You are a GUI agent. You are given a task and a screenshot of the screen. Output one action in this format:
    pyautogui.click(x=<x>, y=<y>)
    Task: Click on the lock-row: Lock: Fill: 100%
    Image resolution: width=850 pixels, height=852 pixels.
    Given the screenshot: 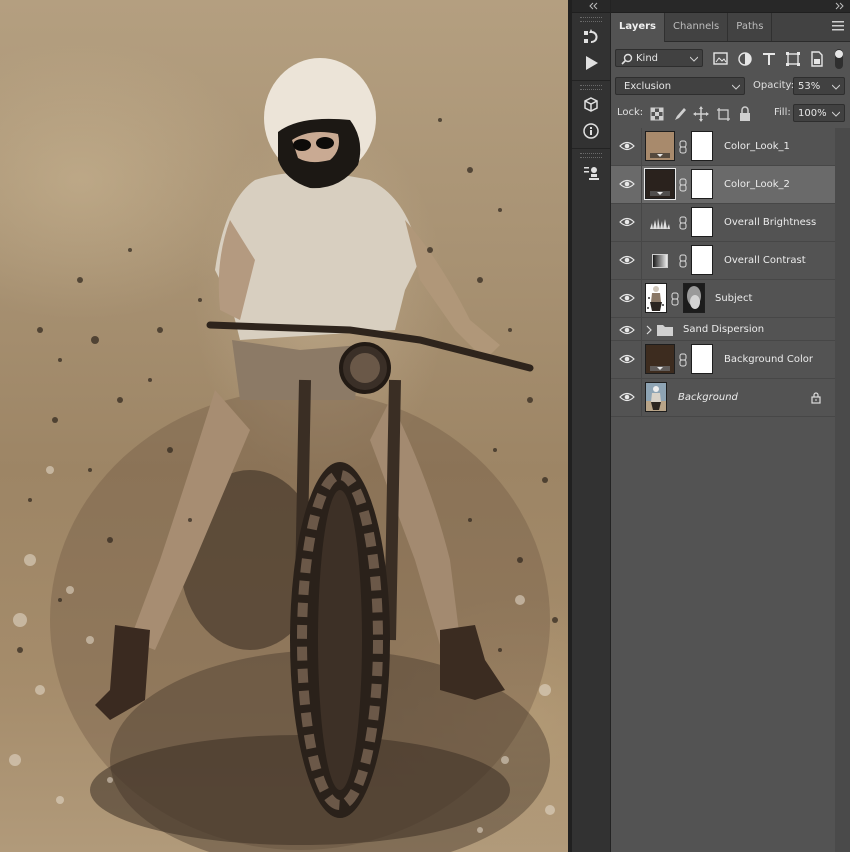 What is the action you would take?
    pyautogui.click(x=730, y=113)
    